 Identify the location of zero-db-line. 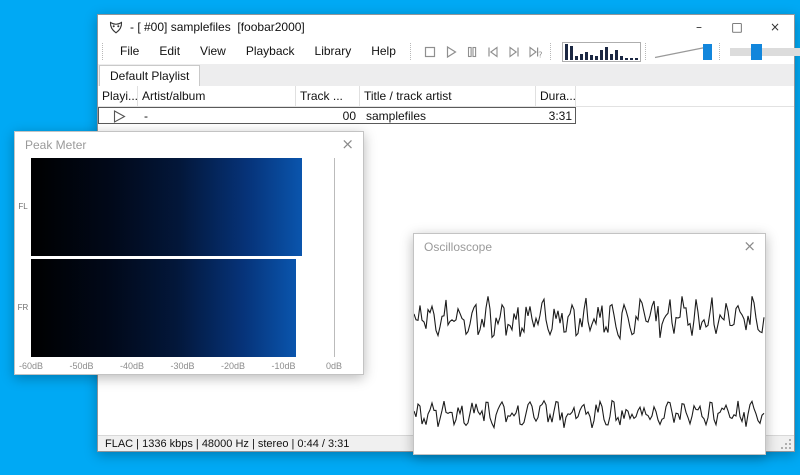
(334, 257).